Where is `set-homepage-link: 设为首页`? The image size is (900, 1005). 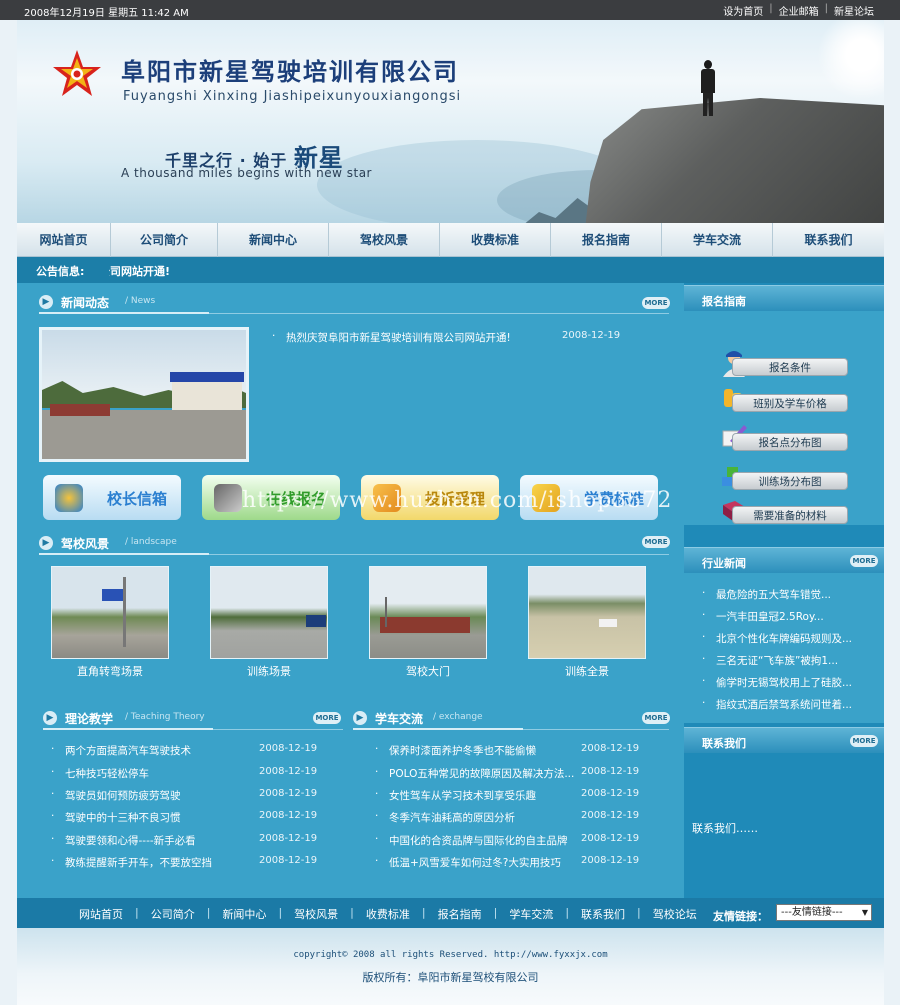
set-homepage-link: 设为首页 is located at coordinates (743, 10).